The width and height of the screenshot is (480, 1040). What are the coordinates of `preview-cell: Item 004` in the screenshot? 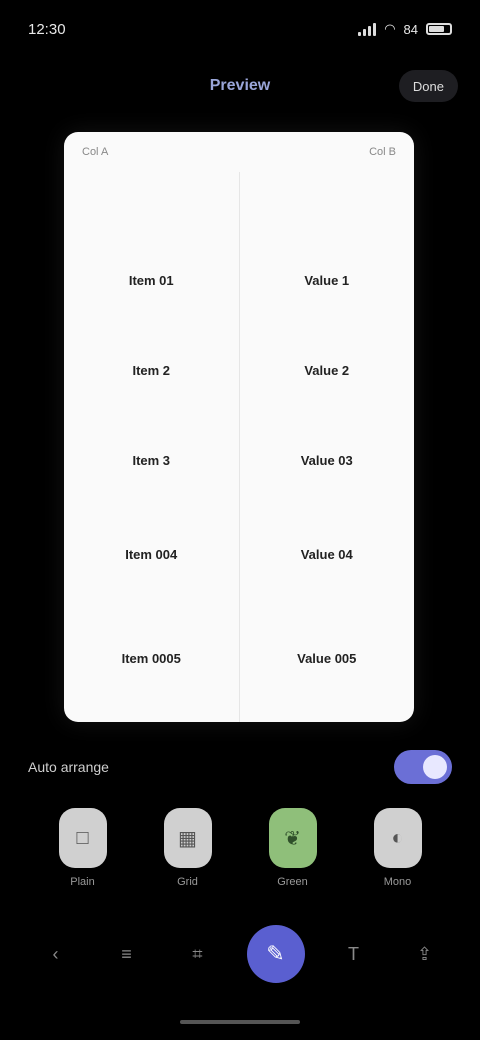 It's located at (151, 554).